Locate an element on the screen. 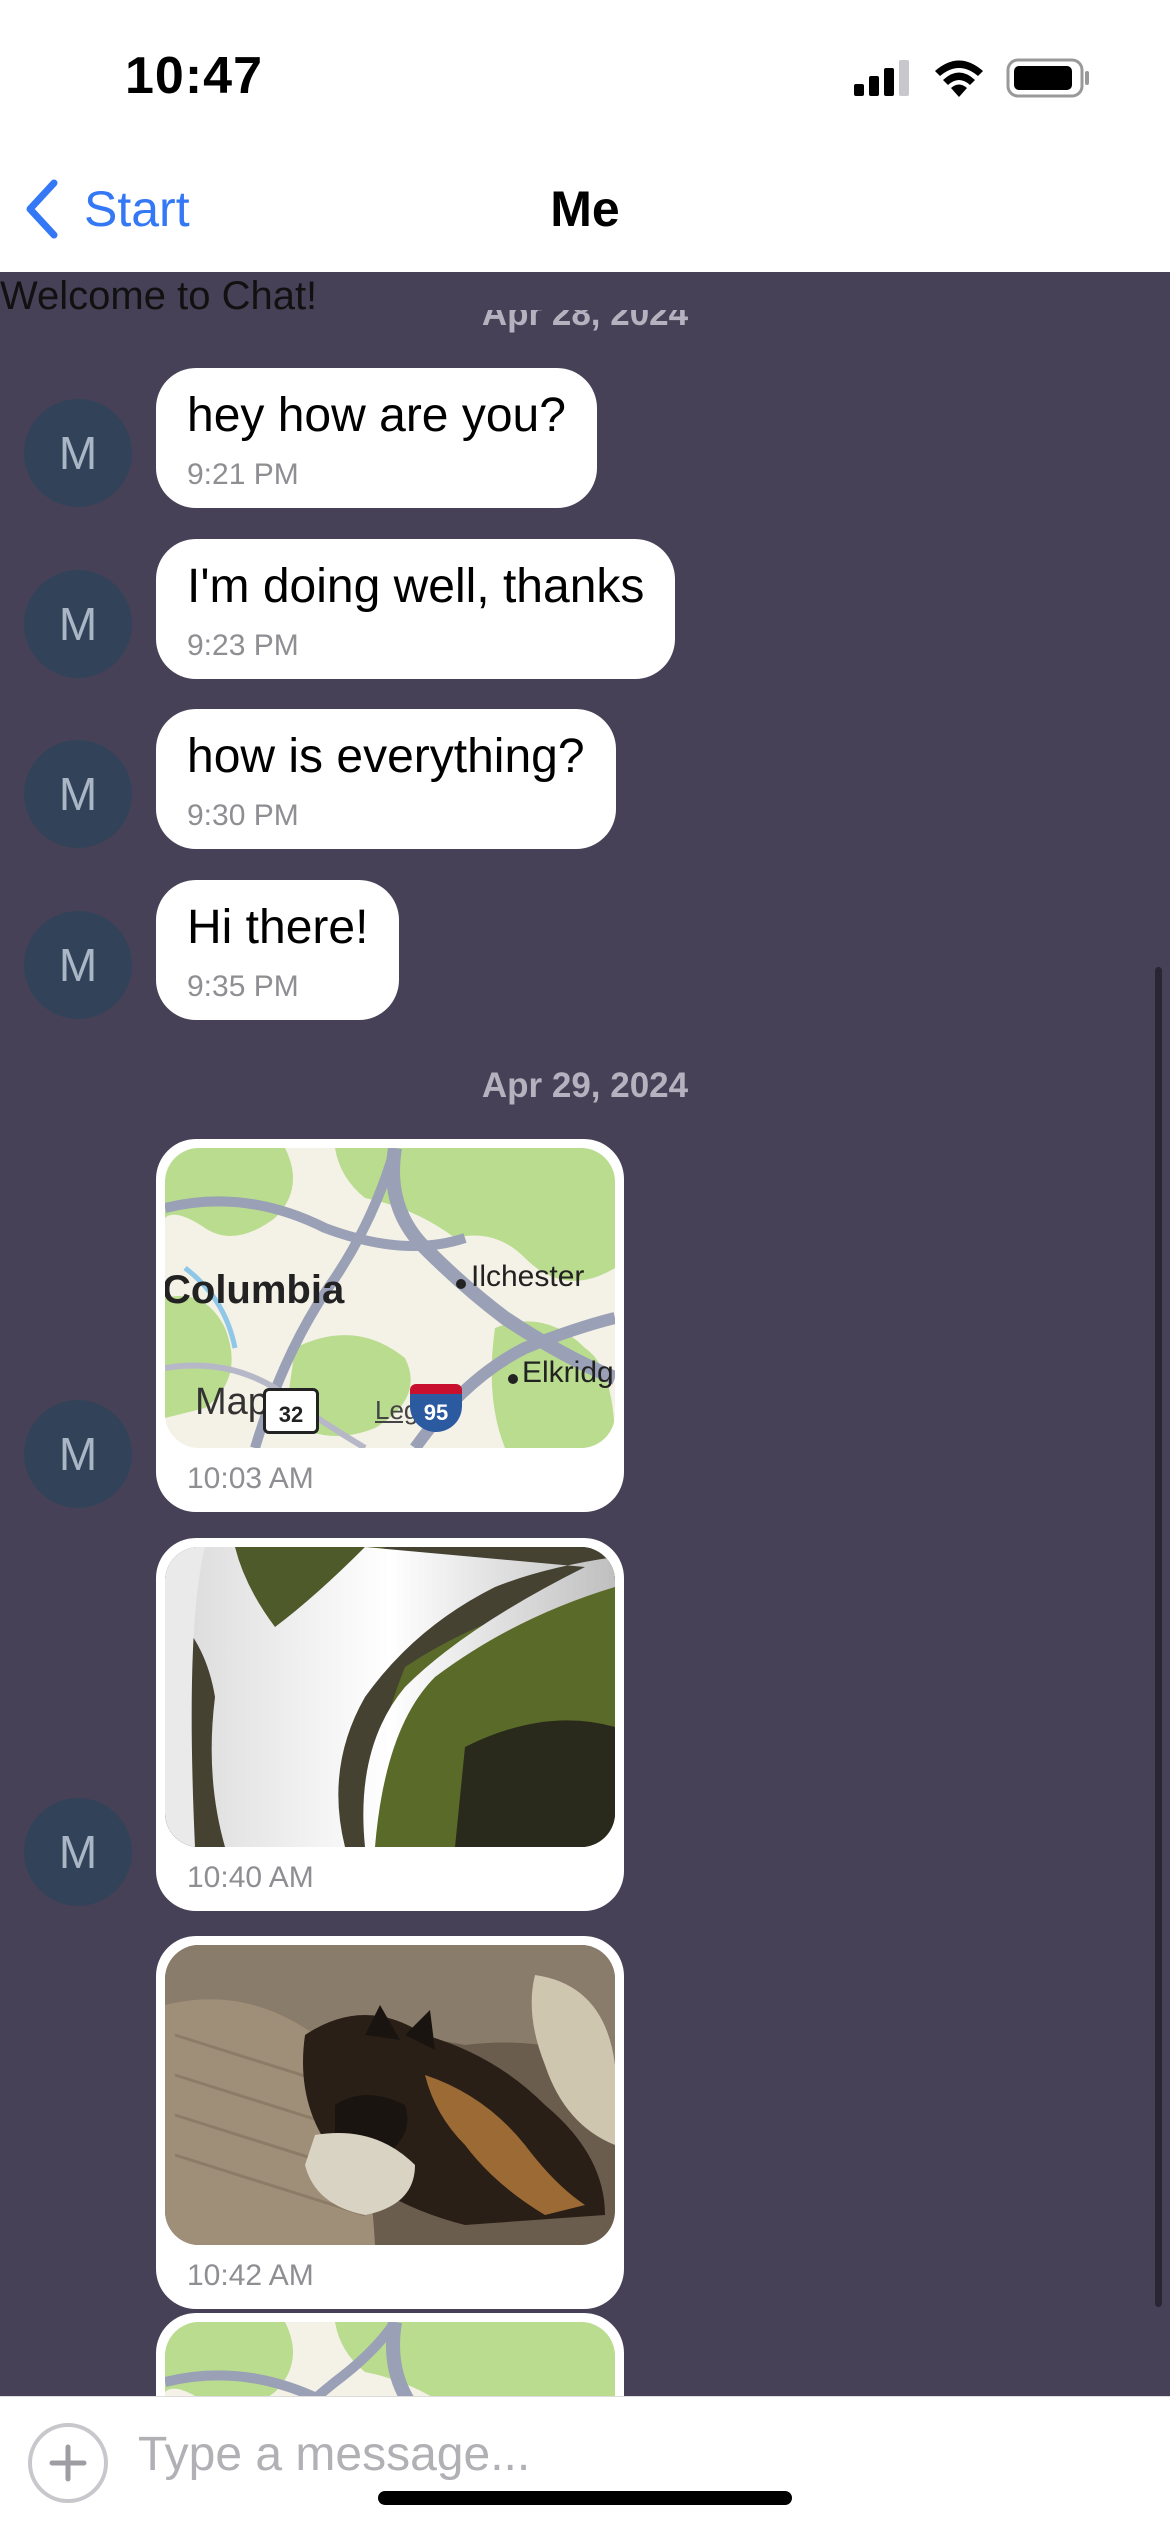  map-label-city: Columbia is located at coordinates (255, 1290).